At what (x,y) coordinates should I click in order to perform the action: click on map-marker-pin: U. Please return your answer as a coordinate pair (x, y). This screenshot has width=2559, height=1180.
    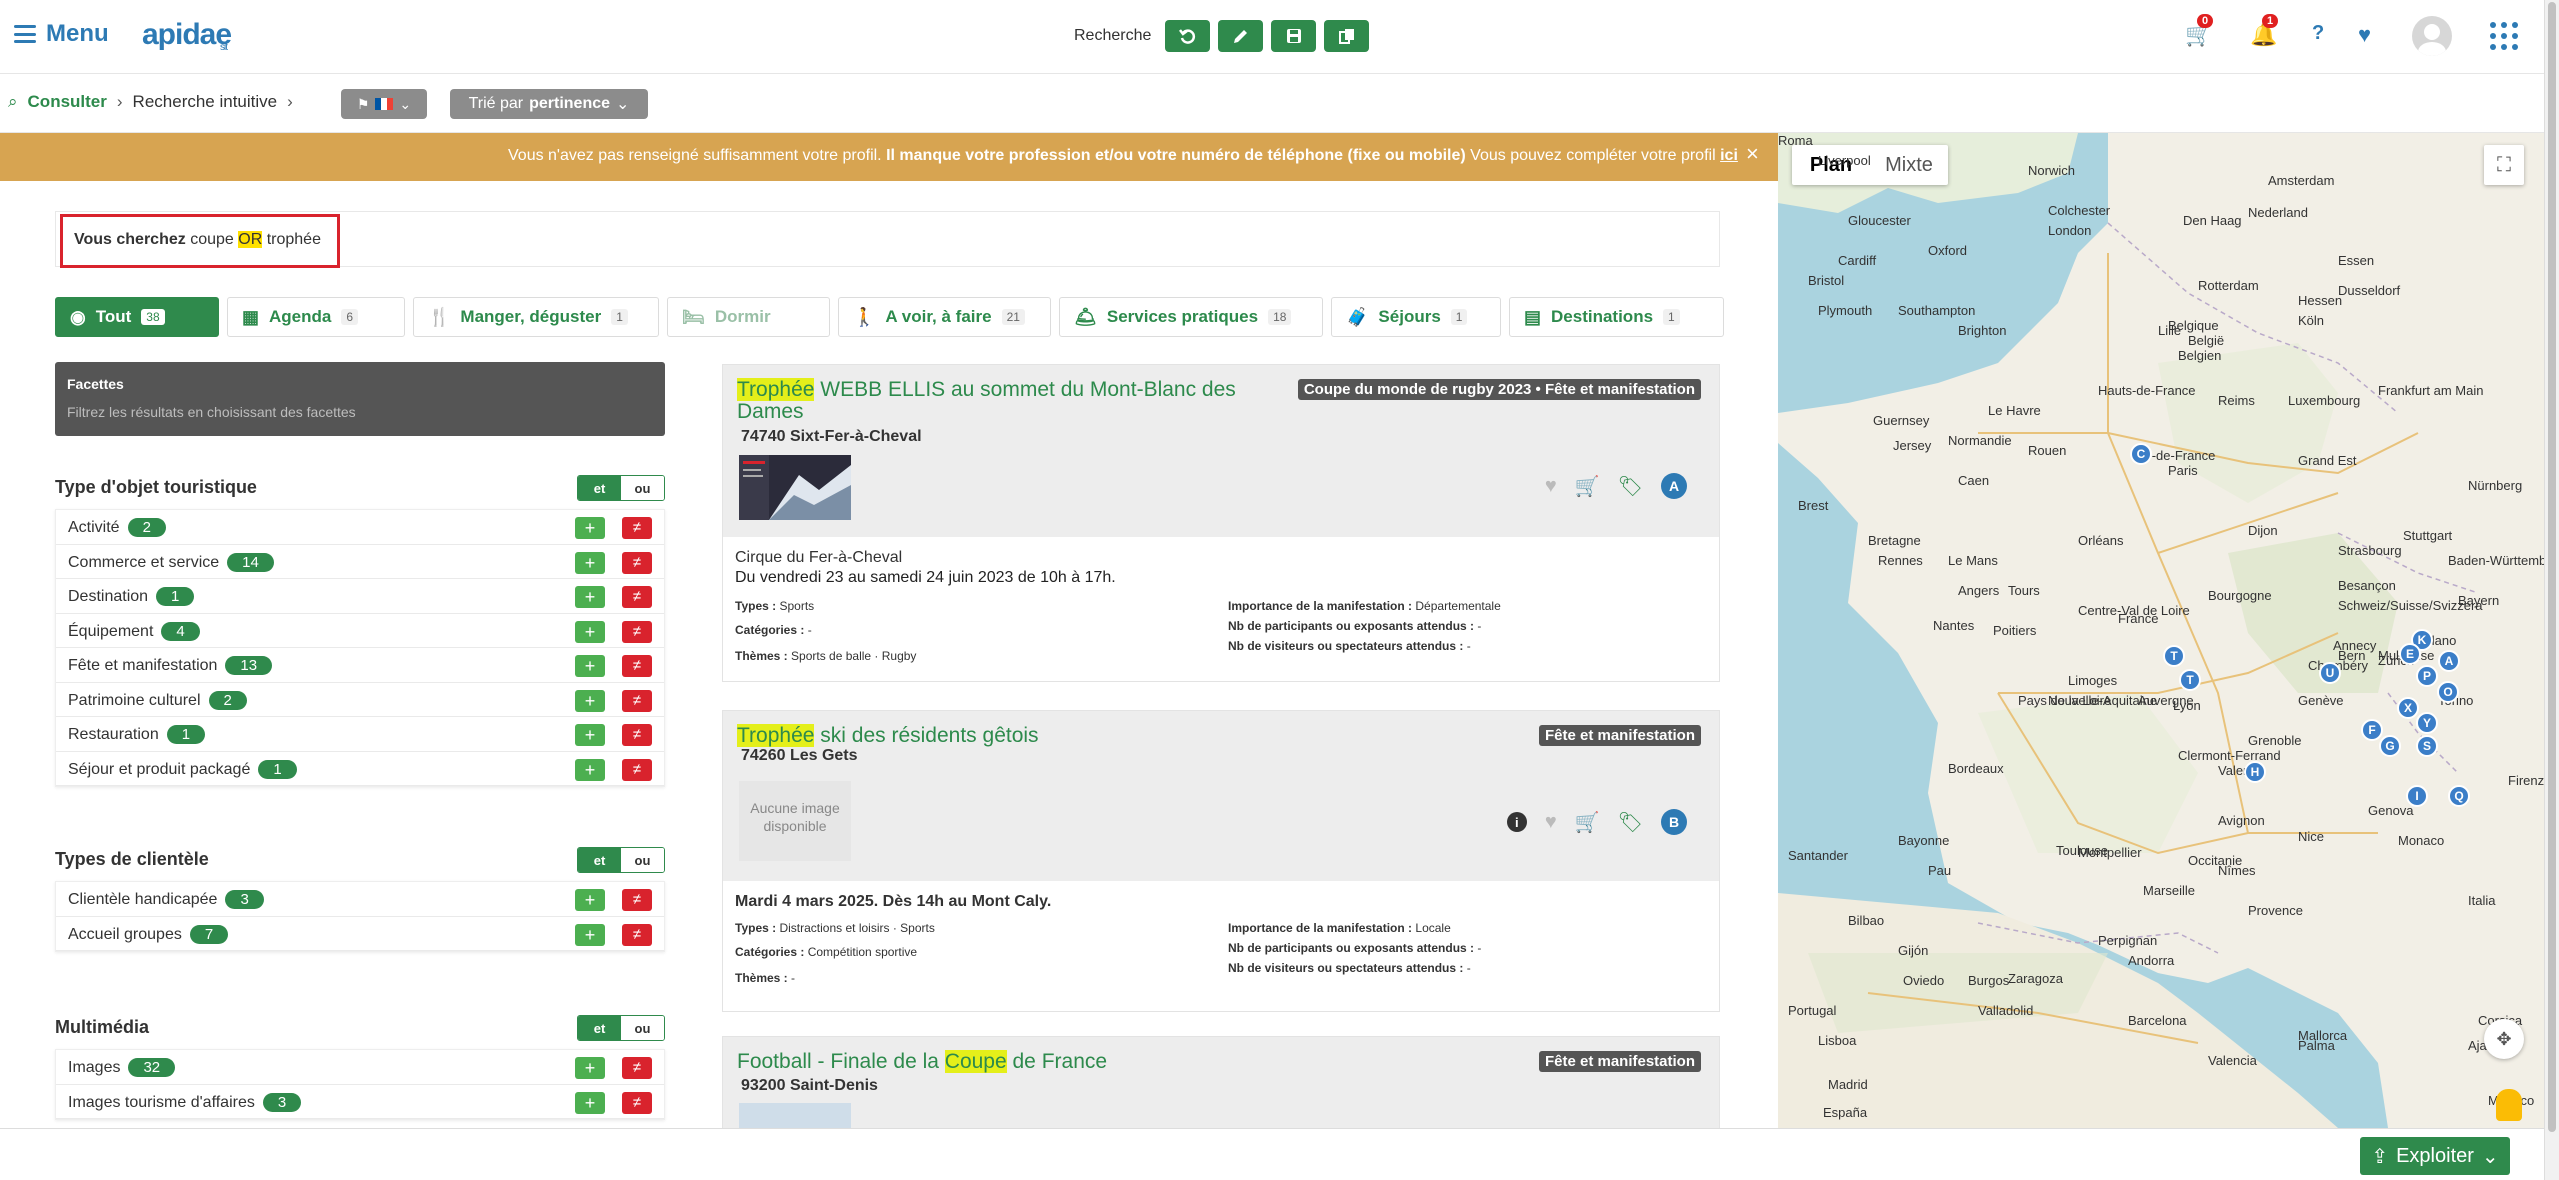
    Looking at the image, I should click on (2330, 673).